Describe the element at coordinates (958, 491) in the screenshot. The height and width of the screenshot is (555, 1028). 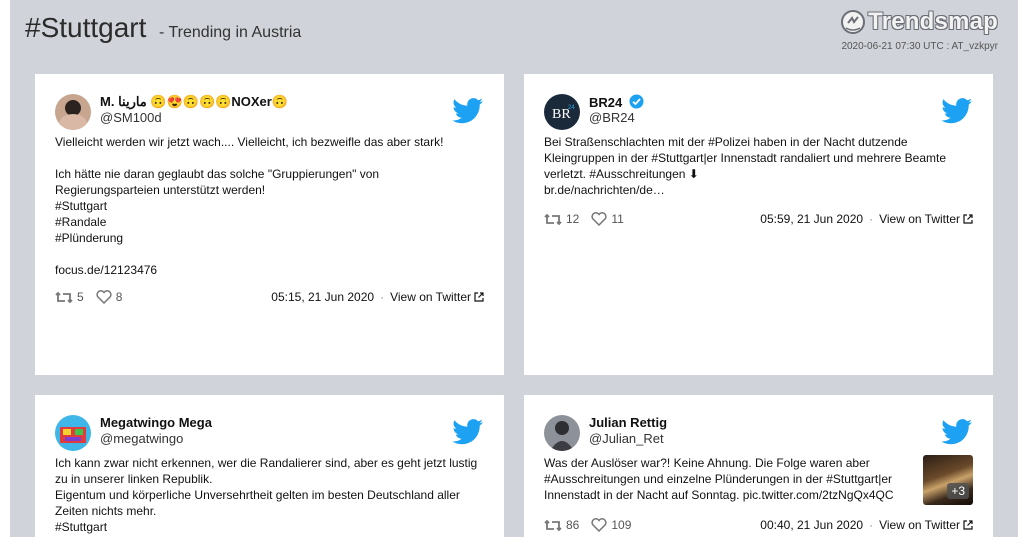
I see `media-count-badge: +3` at that location.